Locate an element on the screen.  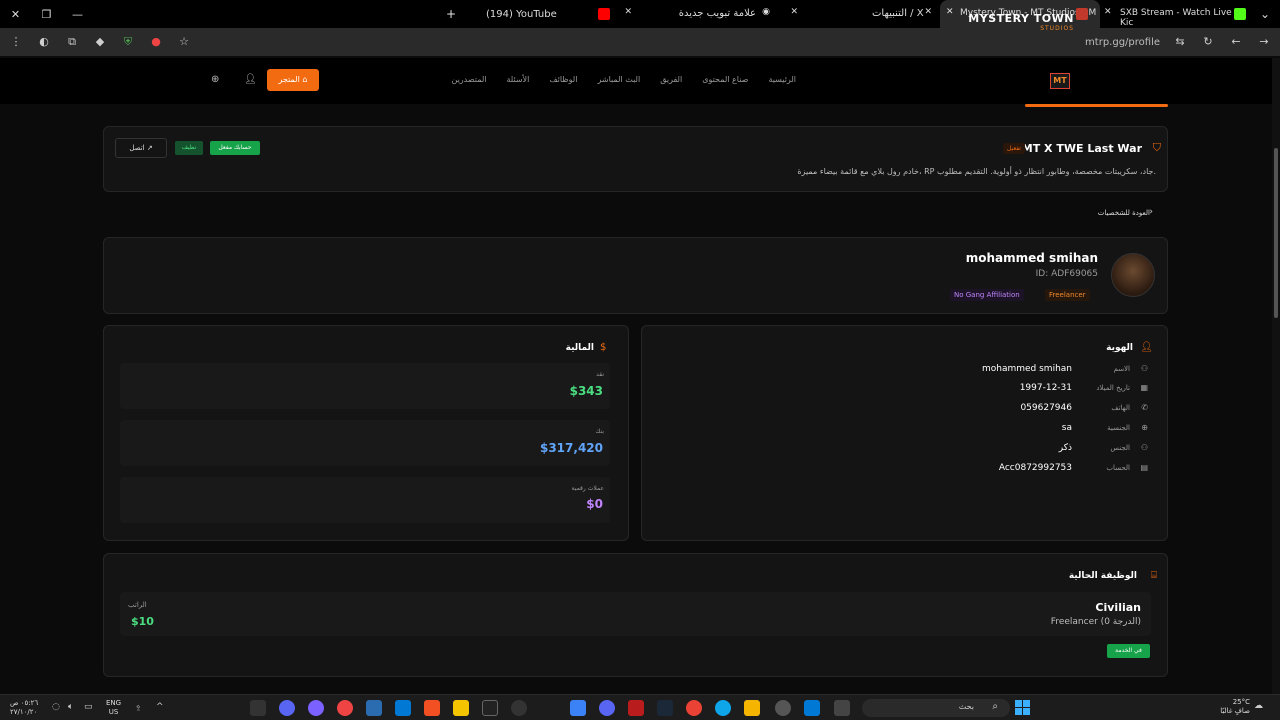
nav-live: البث المباشر is located at coordinates (618, 79).